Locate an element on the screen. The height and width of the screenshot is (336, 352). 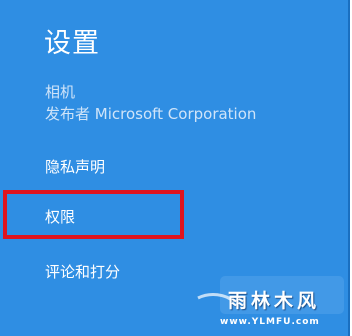
highlight-box is located at coordinates (93, 214).